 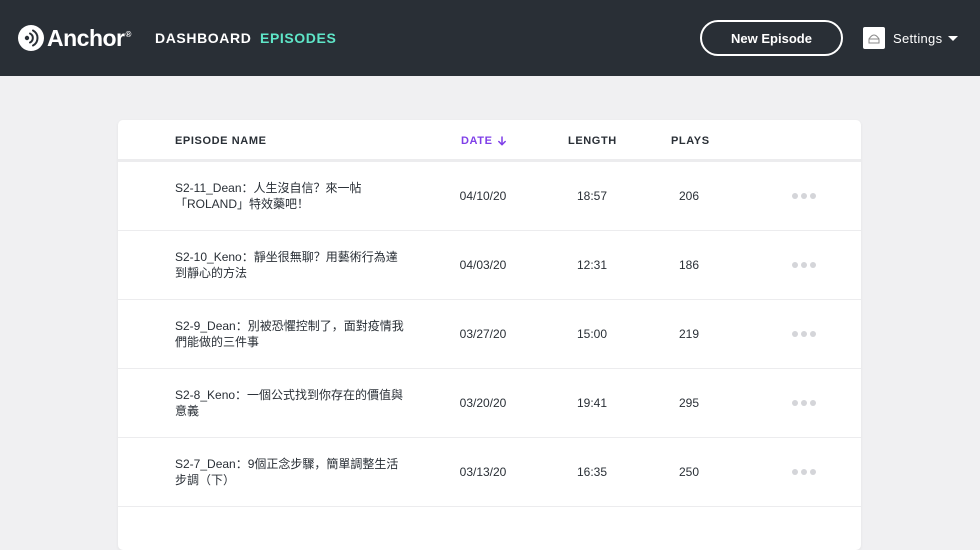 What do you see at coordinates (290, 265) in the screenshot?
I see `episode-name: S2-10_Keno：靜坐很無聊？用藝術行為達到靜心的方法` at bounding box center [290, 265].